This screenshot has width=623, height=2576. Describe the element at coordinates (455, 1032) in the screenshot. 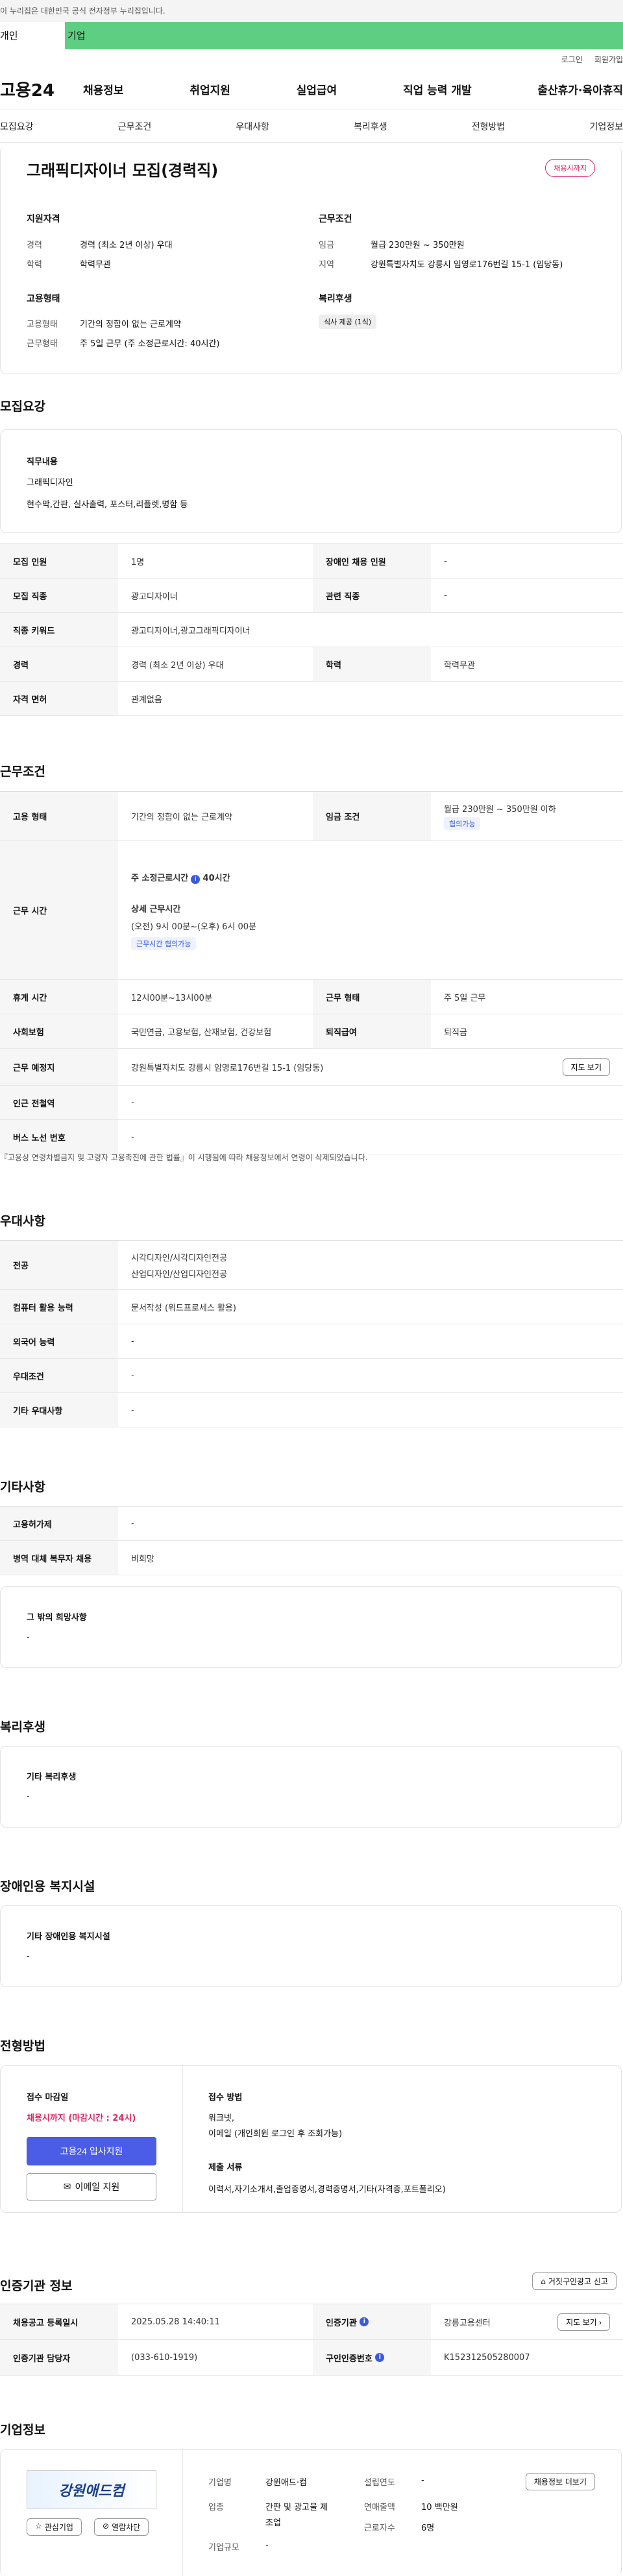

I see `td: 퇴직금` at that location.